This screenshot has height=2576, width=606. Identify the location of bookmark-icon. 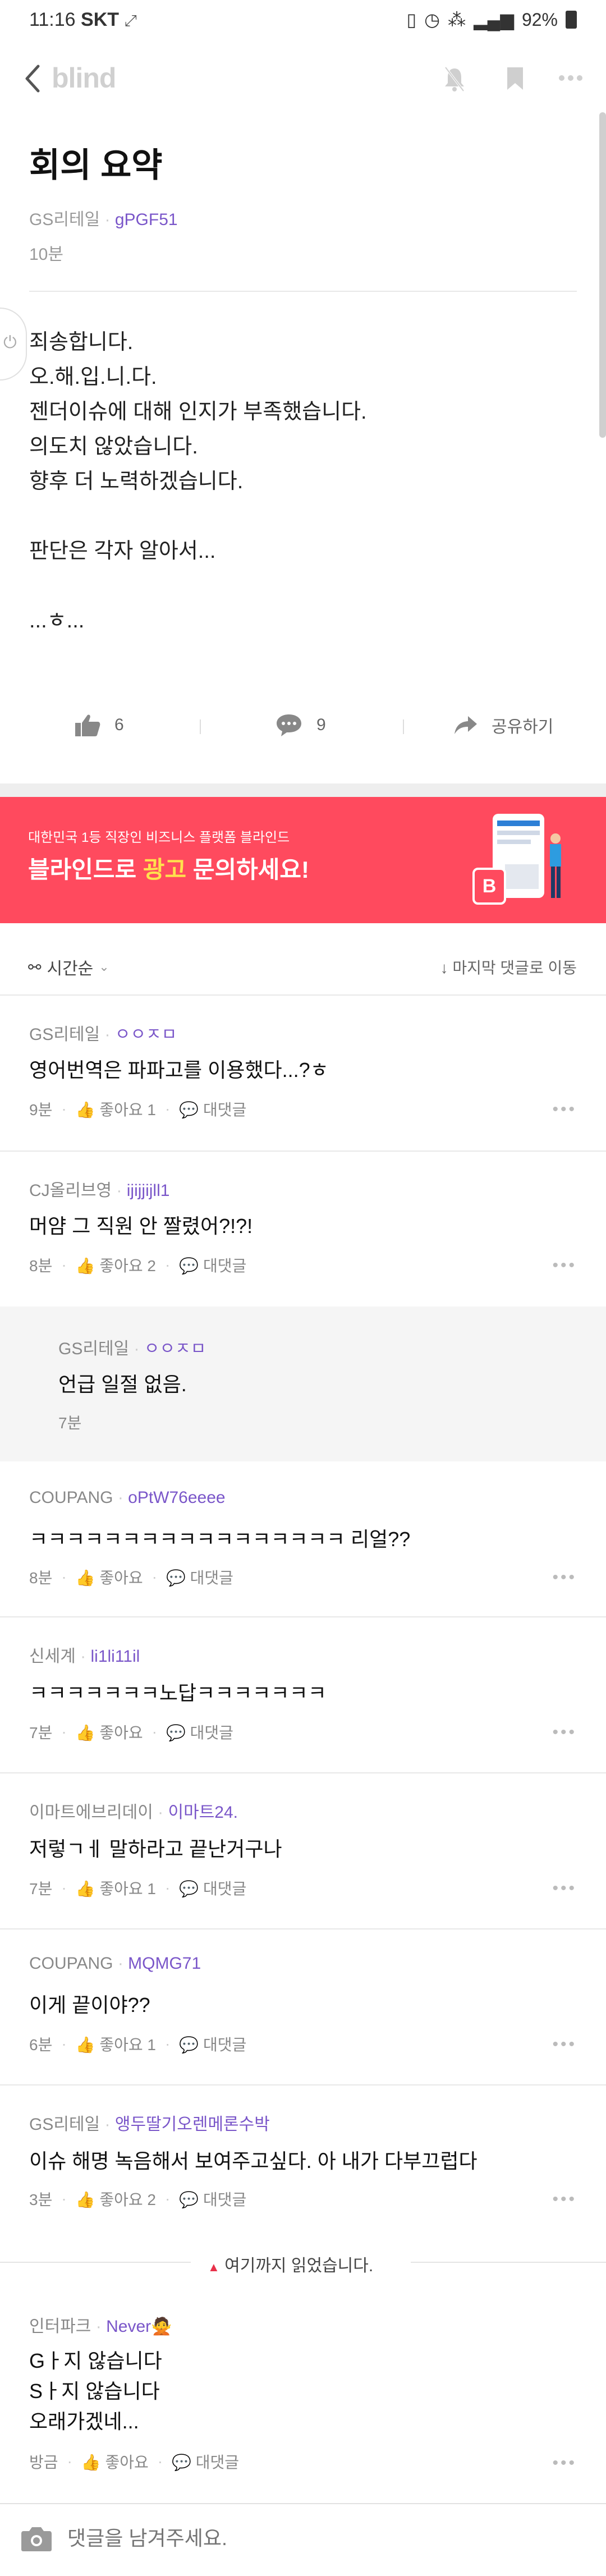
(515, 80).